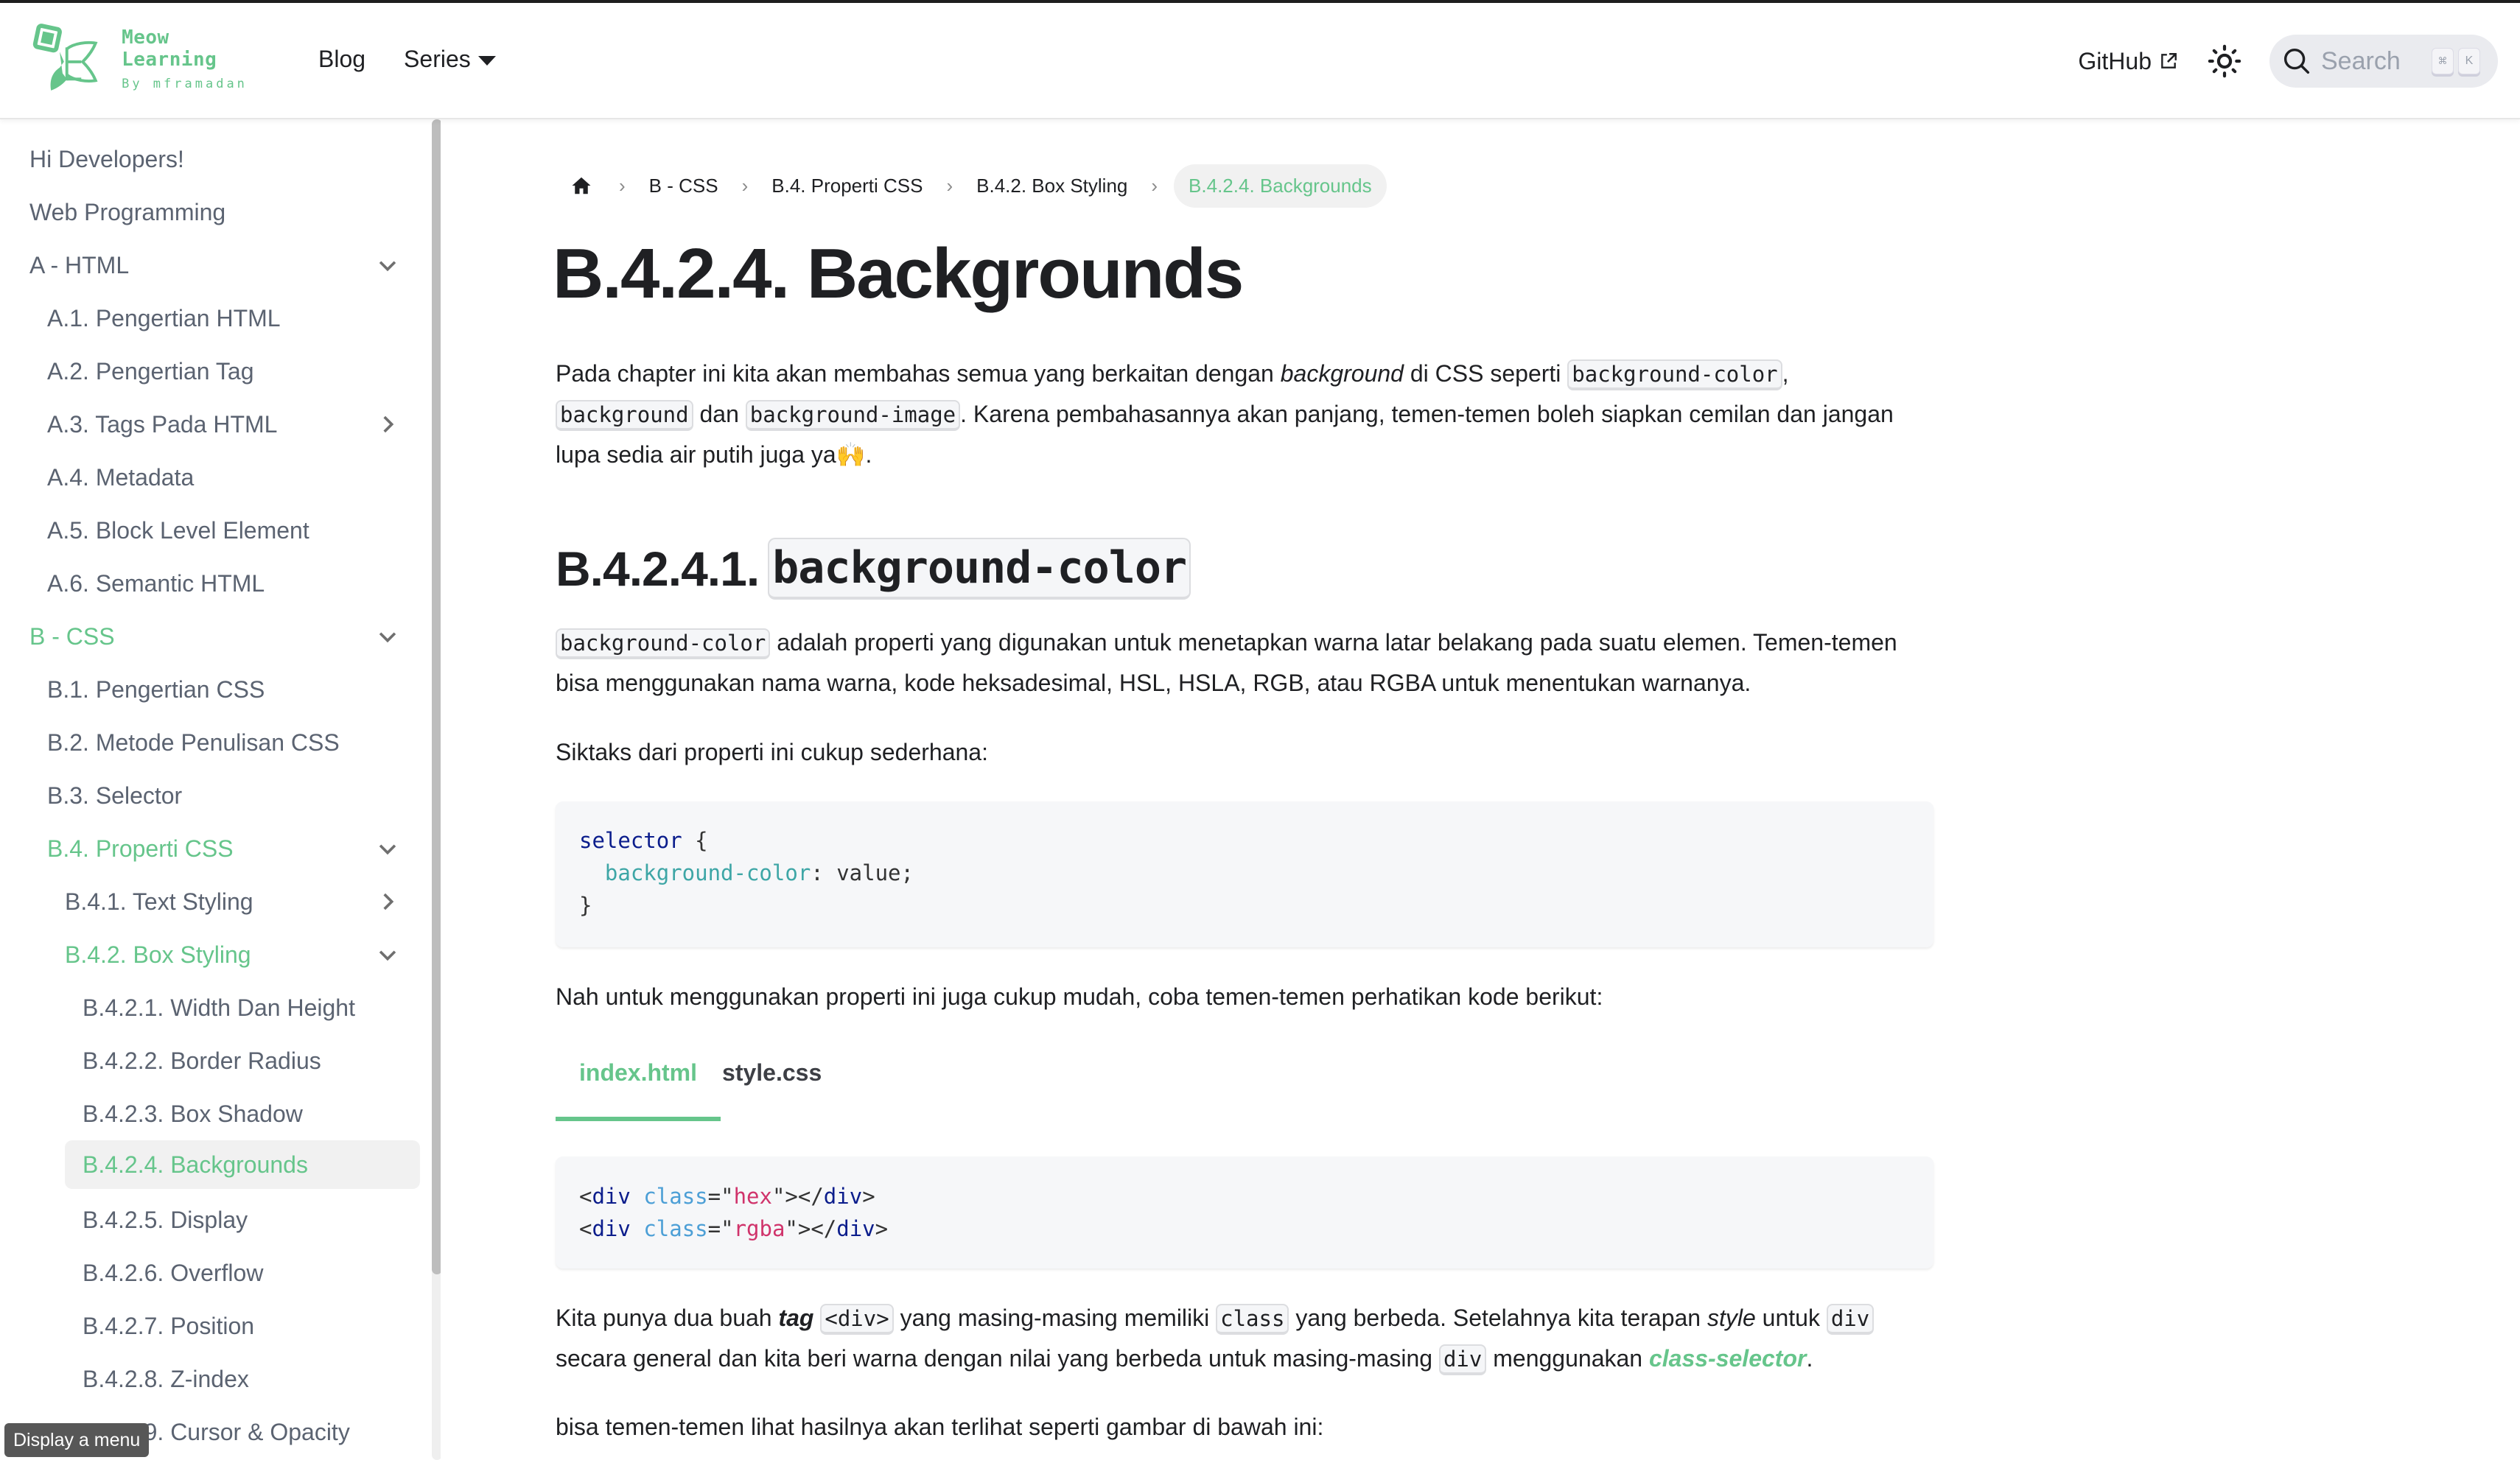 The width and height of the screenshot is (2520, 1460). I want to click on sidebar-item-b428: B.4.2.8. Z-index, so click(166, 1379).